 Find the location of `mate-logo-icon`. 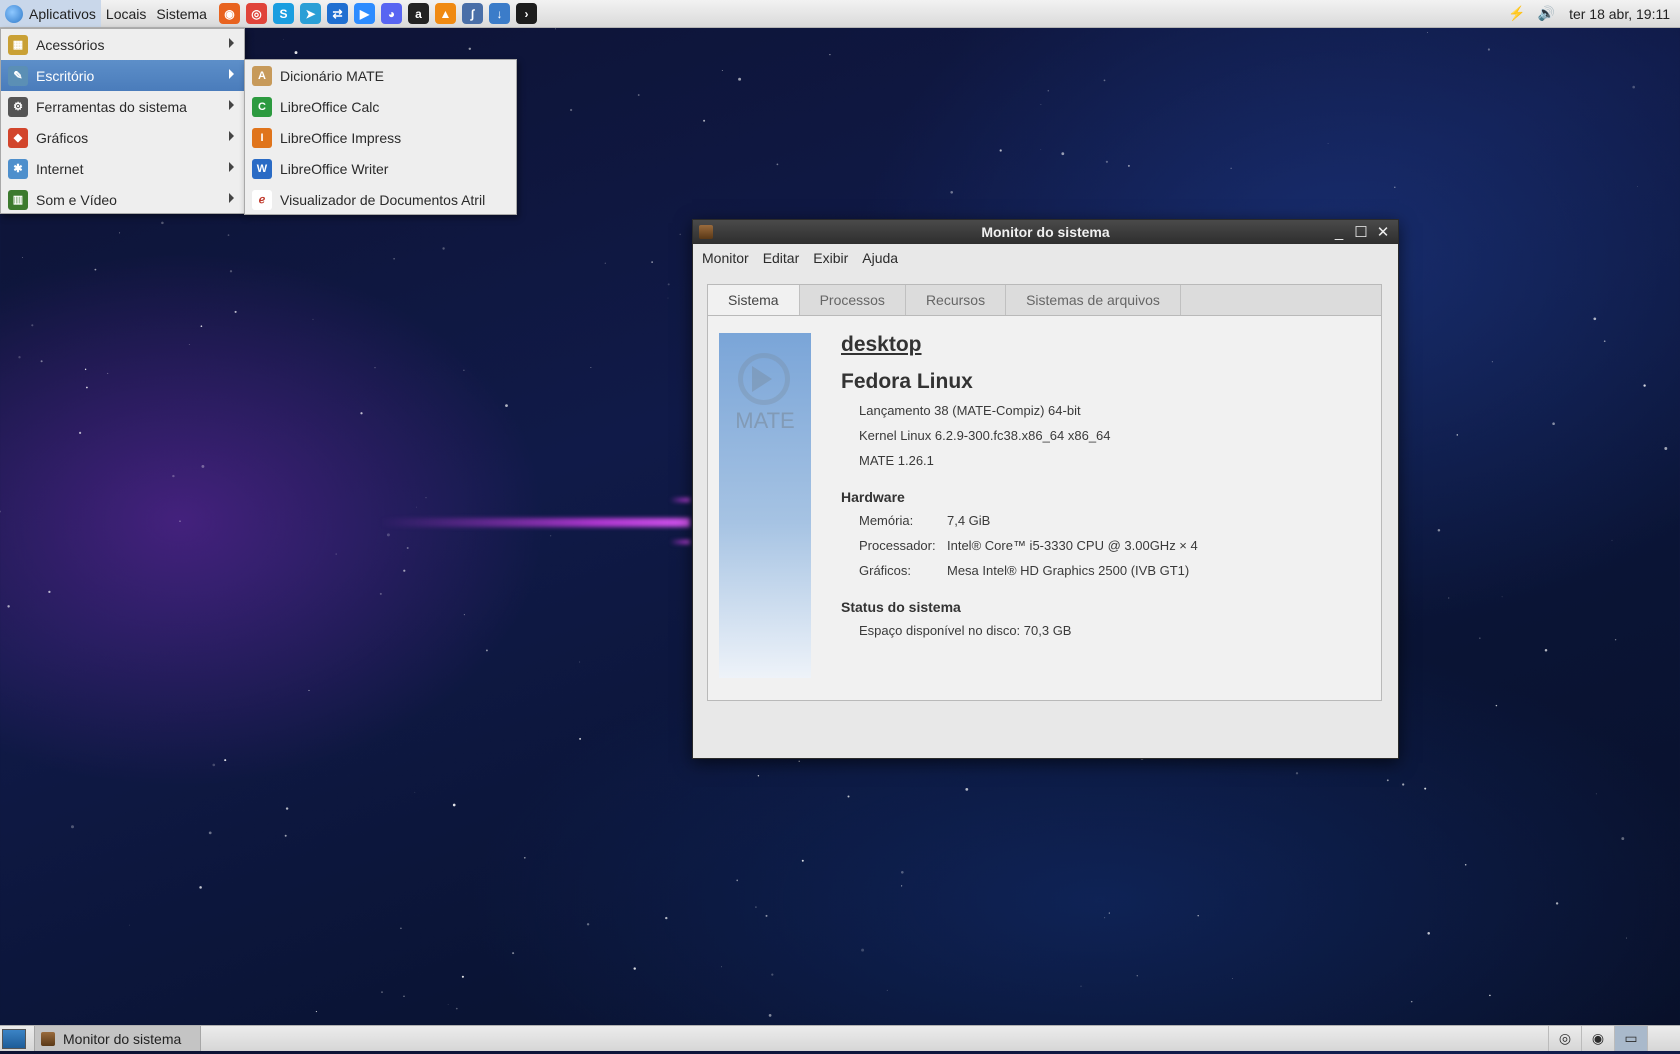

mate-logo-icon is located at coordinates (764, 379).